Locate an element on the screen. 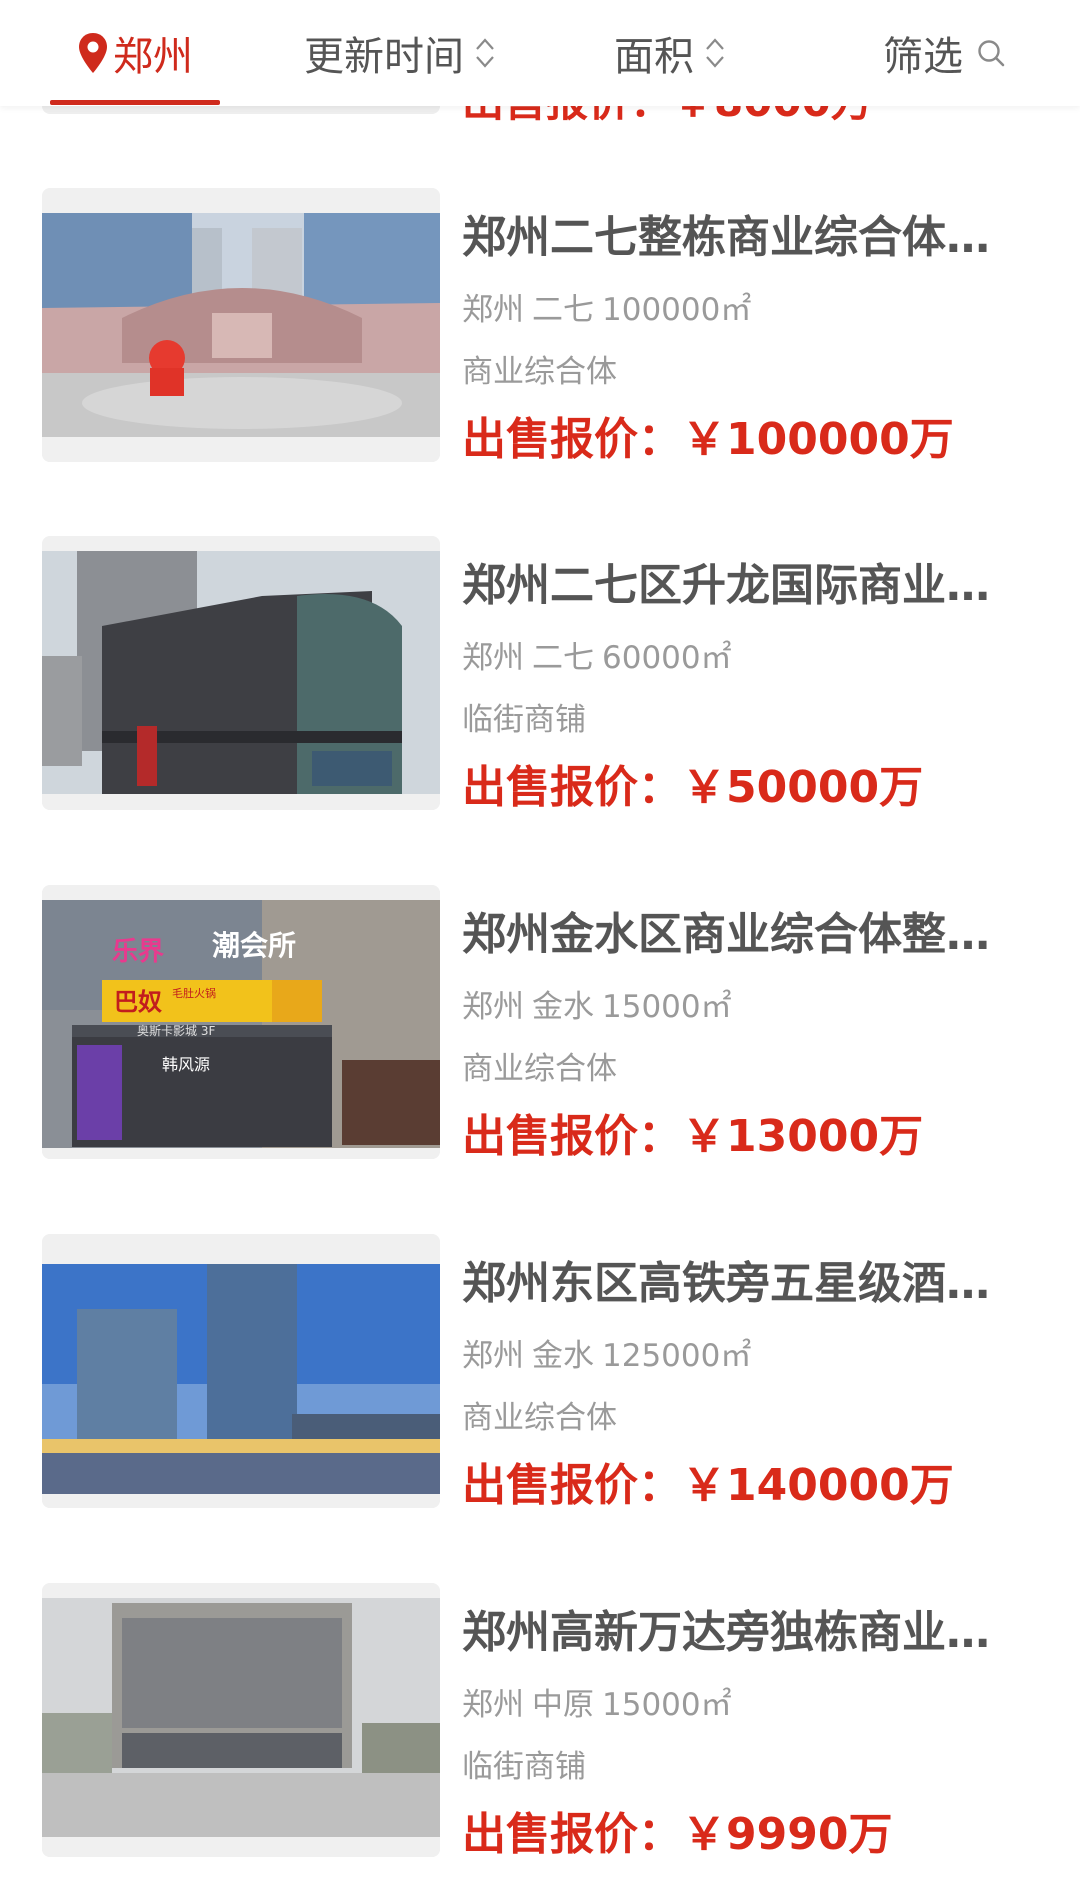 The width and height of the screenshot is (1080, 1893). sign-cinema-text: 奥斯卡影城 3F is located at coordinates (176, 1031).